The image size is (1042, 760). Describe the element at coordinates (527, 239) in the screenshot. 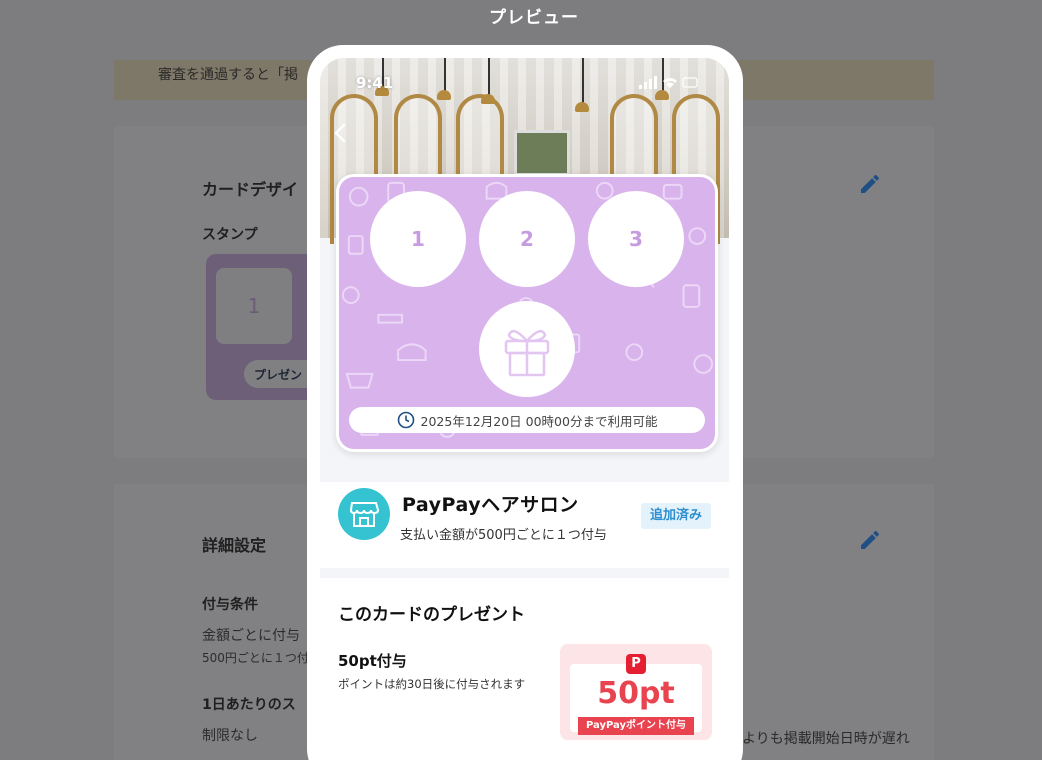

I see `stamp-slot-2: 2` at that location.